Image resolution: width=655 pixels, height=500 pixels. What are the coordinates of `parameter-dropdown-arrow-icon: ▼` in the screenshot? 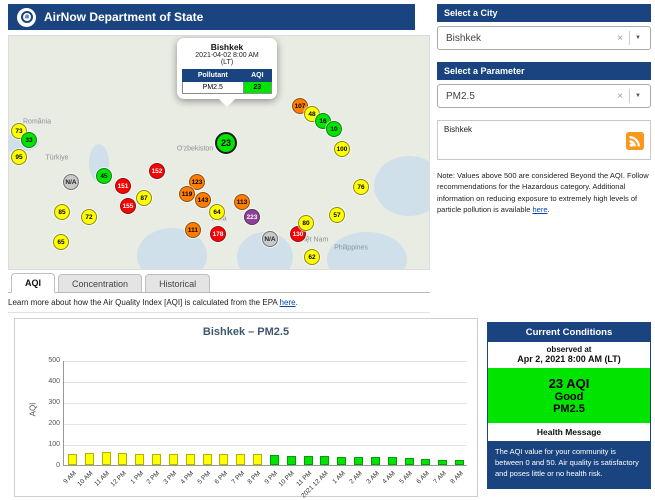 It's located at (638, 96).